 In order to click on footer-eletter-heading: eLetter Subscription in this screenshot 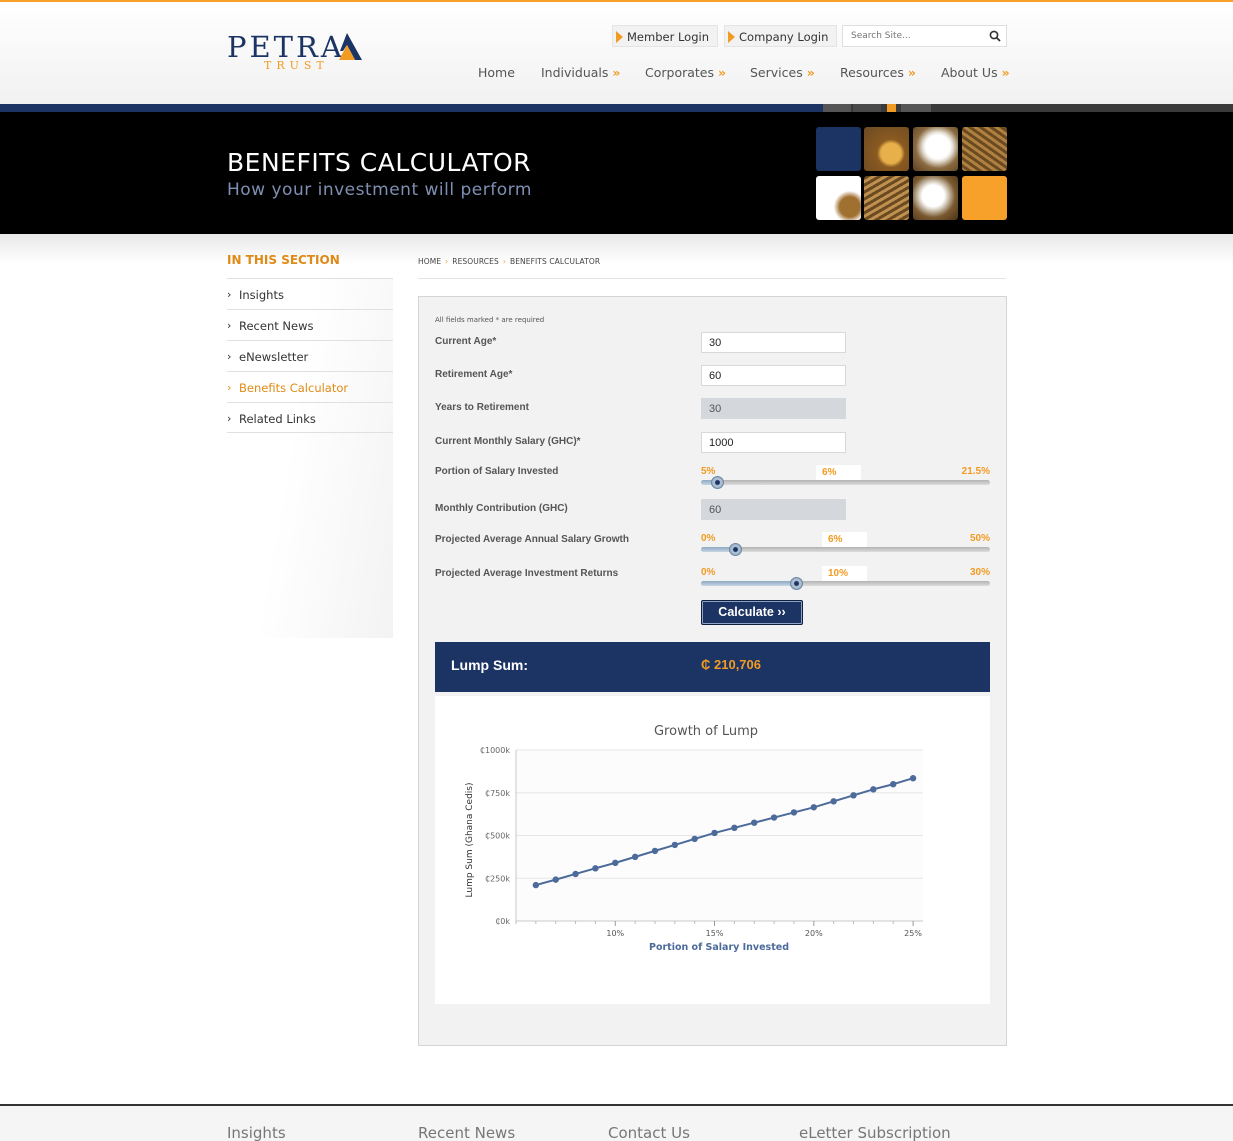, I will do `click(875, 1132)`.